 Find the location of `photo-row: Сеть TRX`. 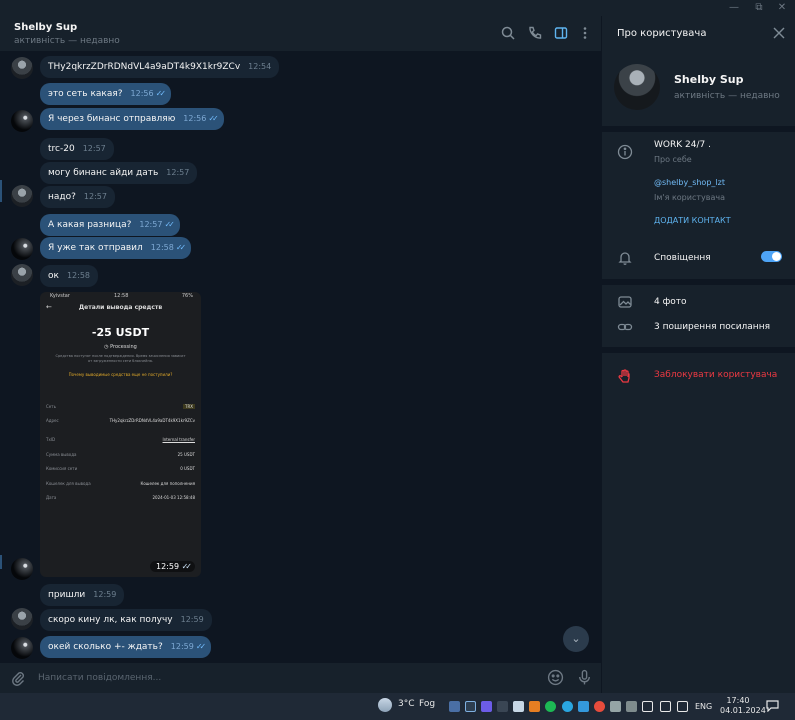

photo-row: Сеть TRX is located at coordinates (120, 406).